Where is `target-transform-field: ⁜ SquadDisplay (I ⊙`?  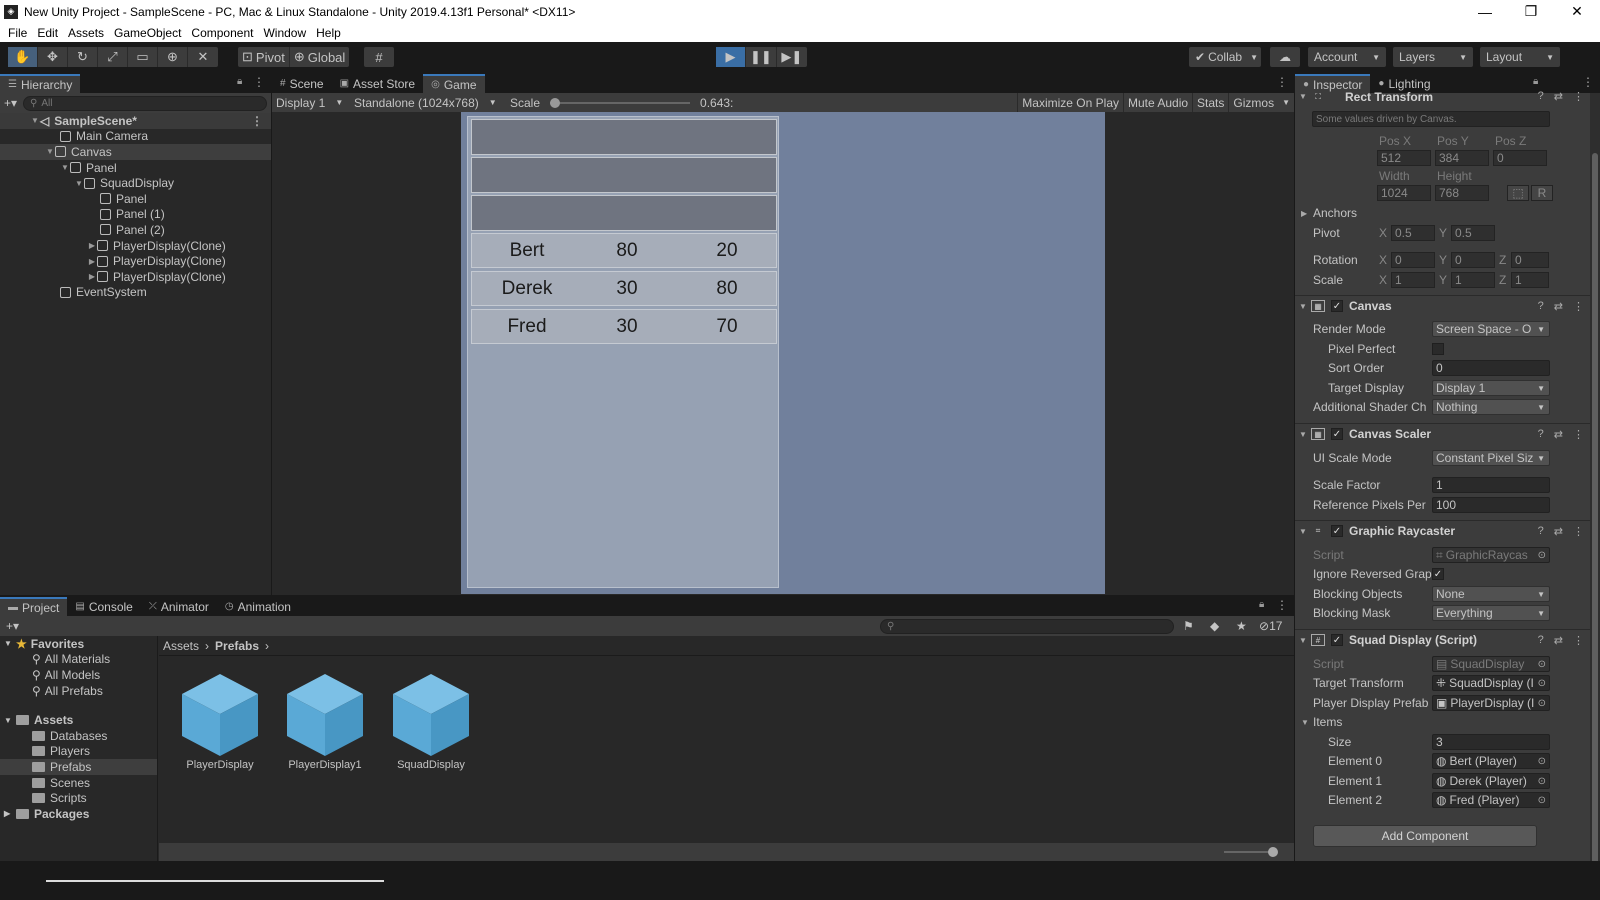 target-transform-field: ⁜ SquadDisplay (I ⊙ is located at coordinates (1491, 683).